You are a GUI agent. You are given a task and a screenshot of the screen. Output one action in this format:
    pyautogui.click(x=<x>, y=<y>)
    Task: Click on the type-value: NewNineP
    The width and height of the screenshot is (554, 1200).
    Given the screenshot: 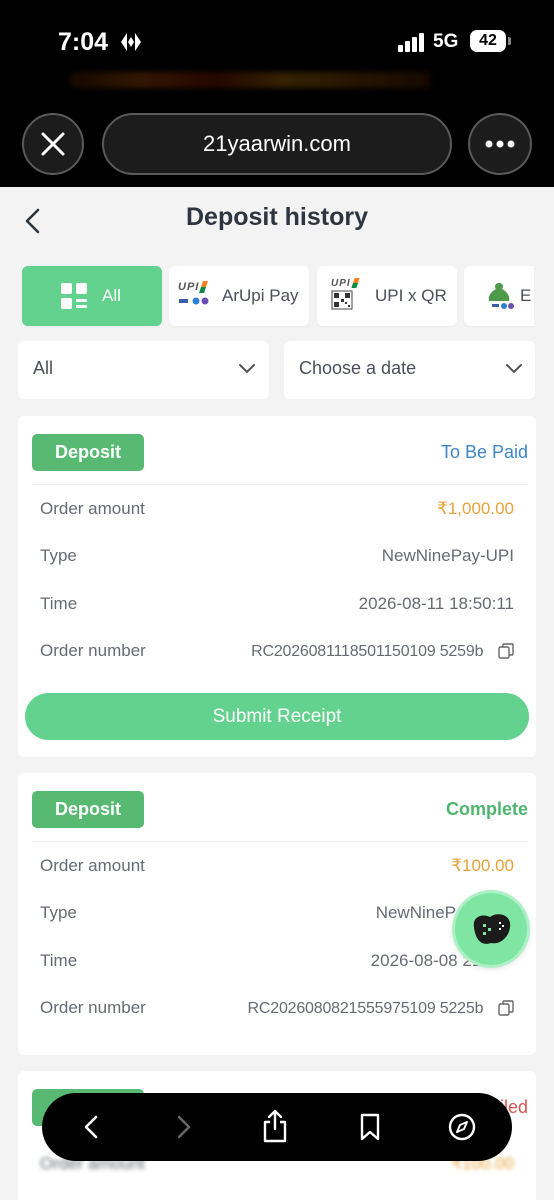 What is the action you would take?
    pyautogui.click(x=415, y=912)
    